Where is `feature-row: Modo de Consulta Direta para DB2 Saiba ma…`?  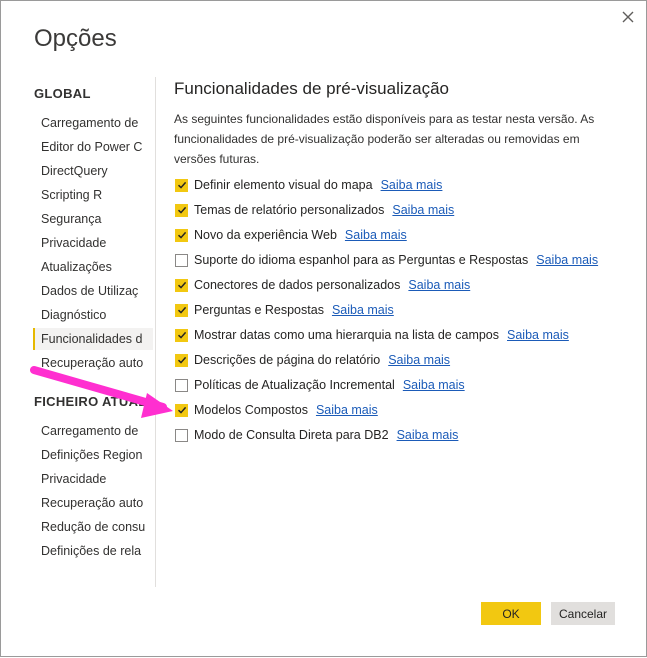 feature-row: Modo de Consulta Direta para DB2 Saiba ma… is located at coordinates (316, 435).